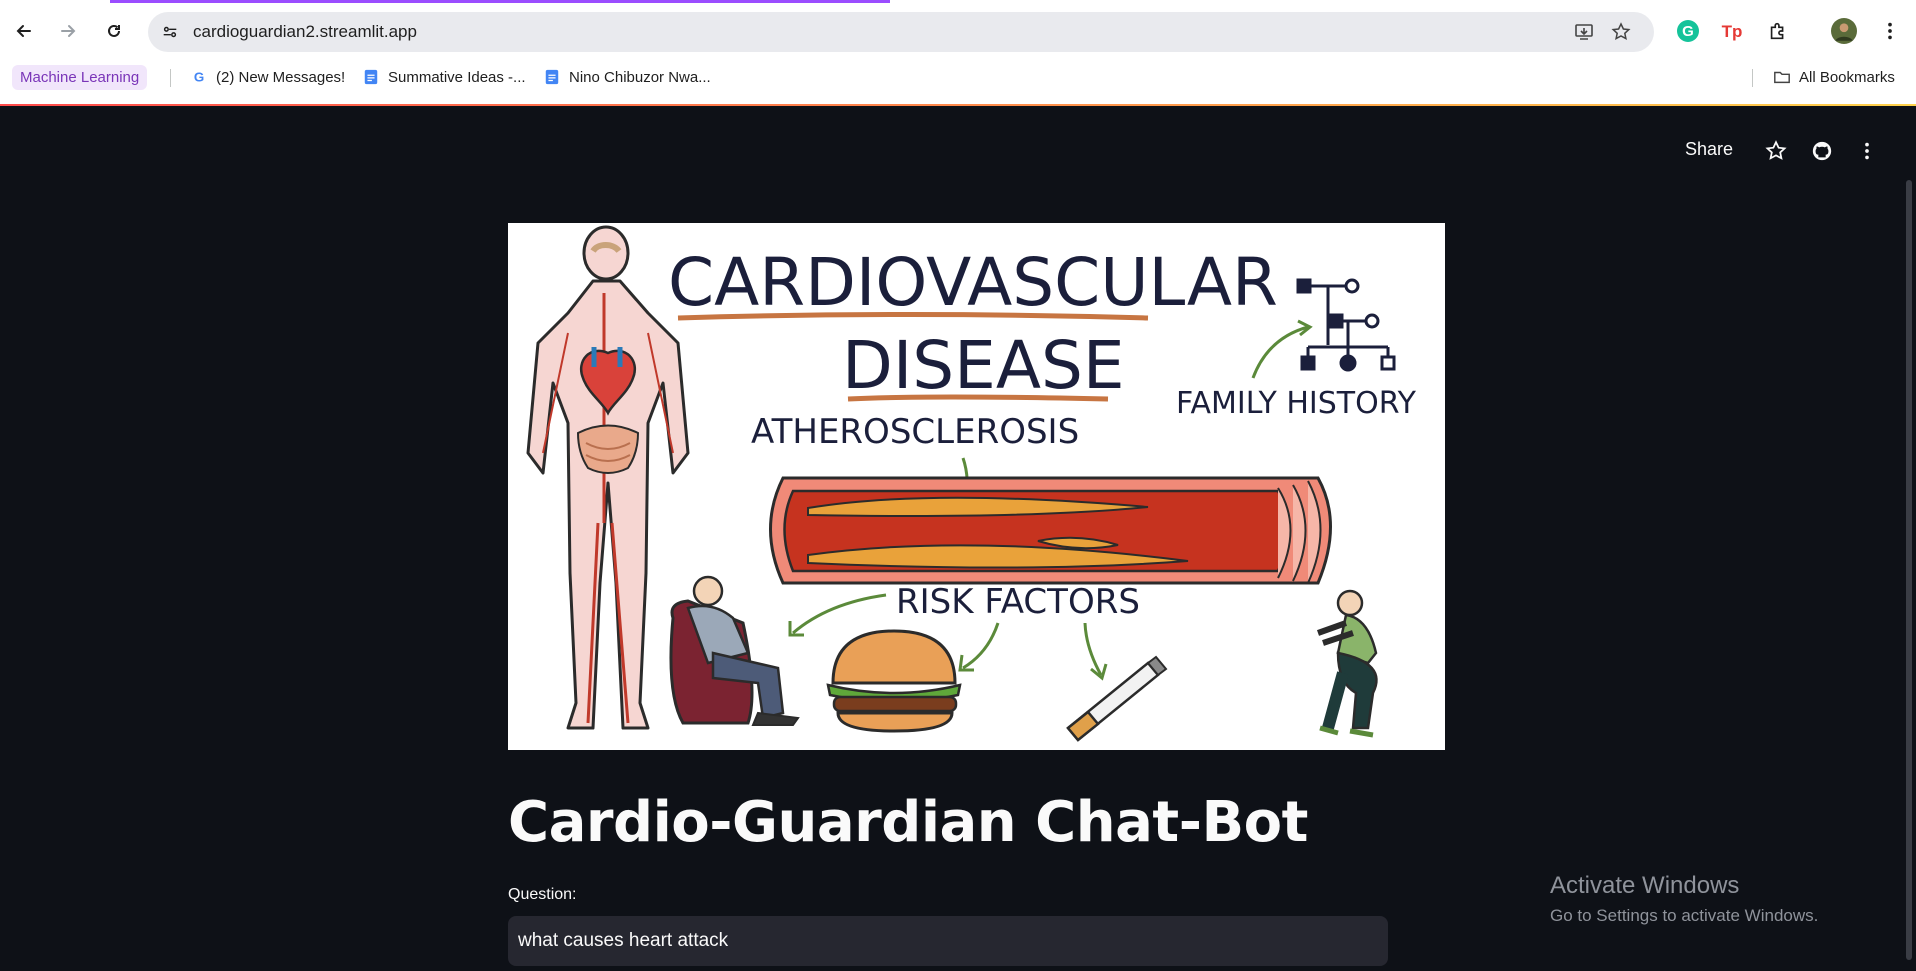 The width and height of the screenshot is (1916, 971). What do you see at coordinates (1782, 77) in the screenshot?
I see `folder-icon` at bounding box center [1782, 77].